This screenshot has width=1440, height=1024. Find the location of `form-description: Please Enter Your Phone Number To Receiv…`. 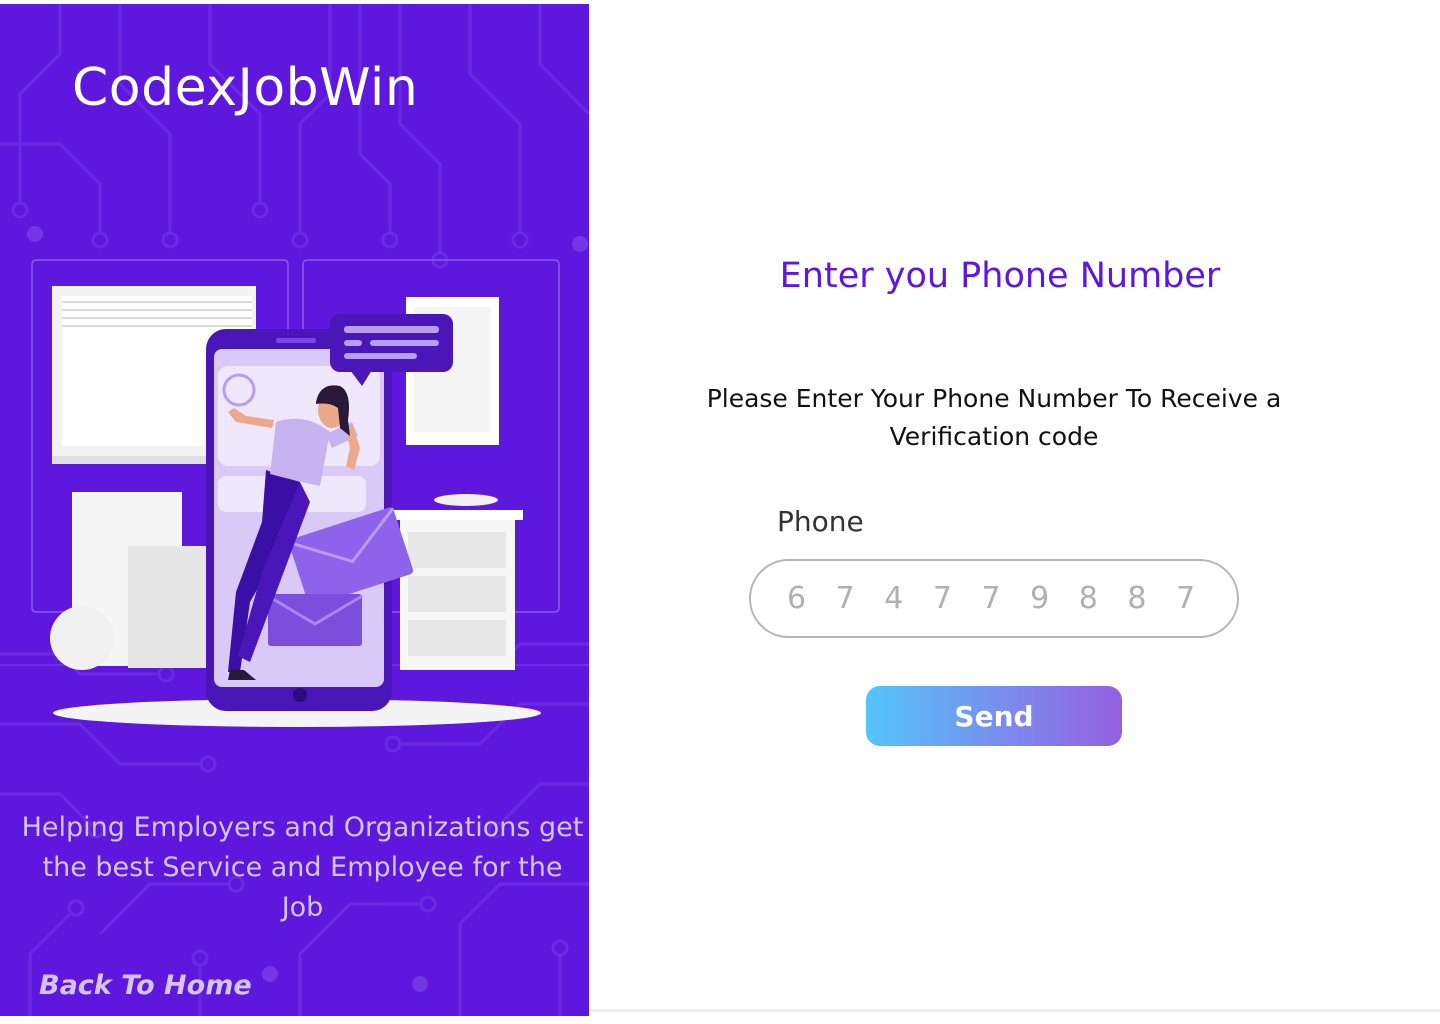

form-description: Please Enter Your Phone Number To Receiv… is located at coordinates (994, 417).